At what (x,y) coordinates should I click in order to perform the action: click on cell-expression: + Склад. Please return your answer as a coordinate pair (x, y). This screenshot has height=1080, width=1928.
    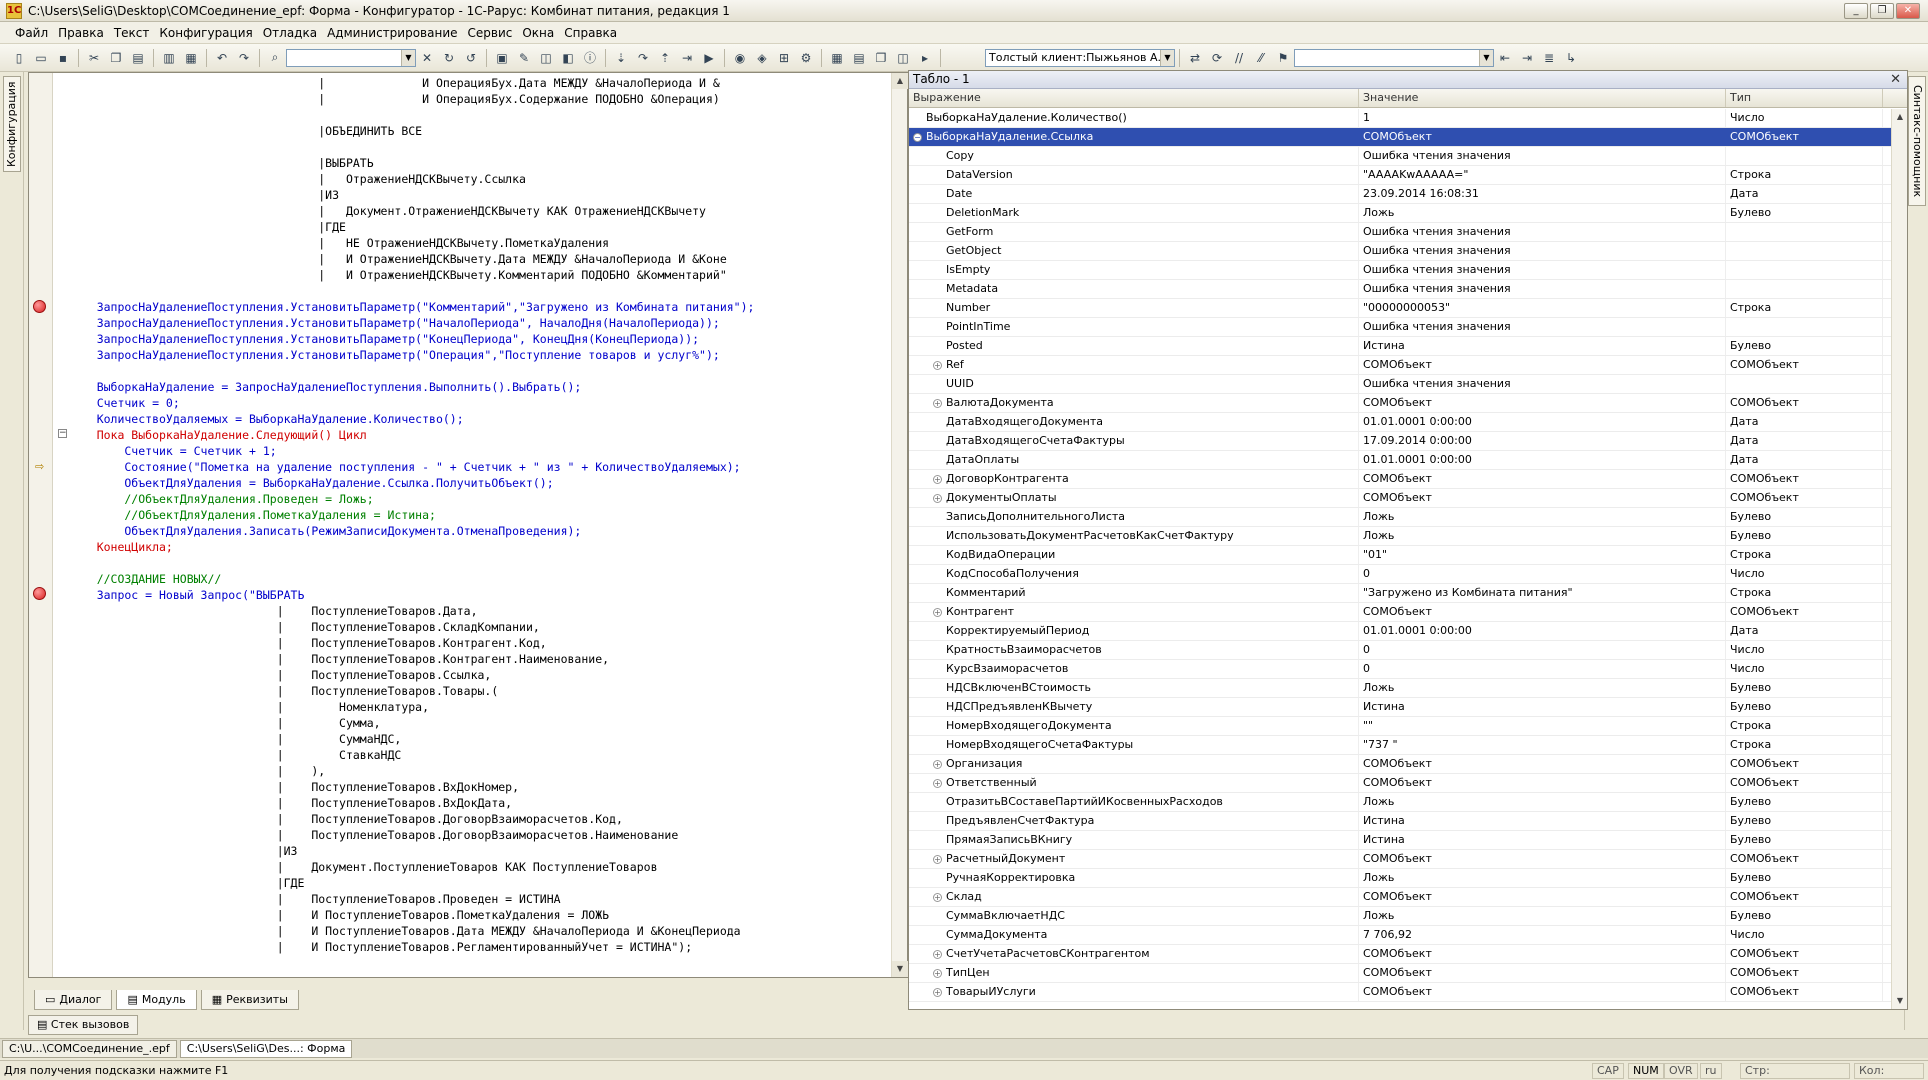
    Looking at the image, I should click on (1134, 897).